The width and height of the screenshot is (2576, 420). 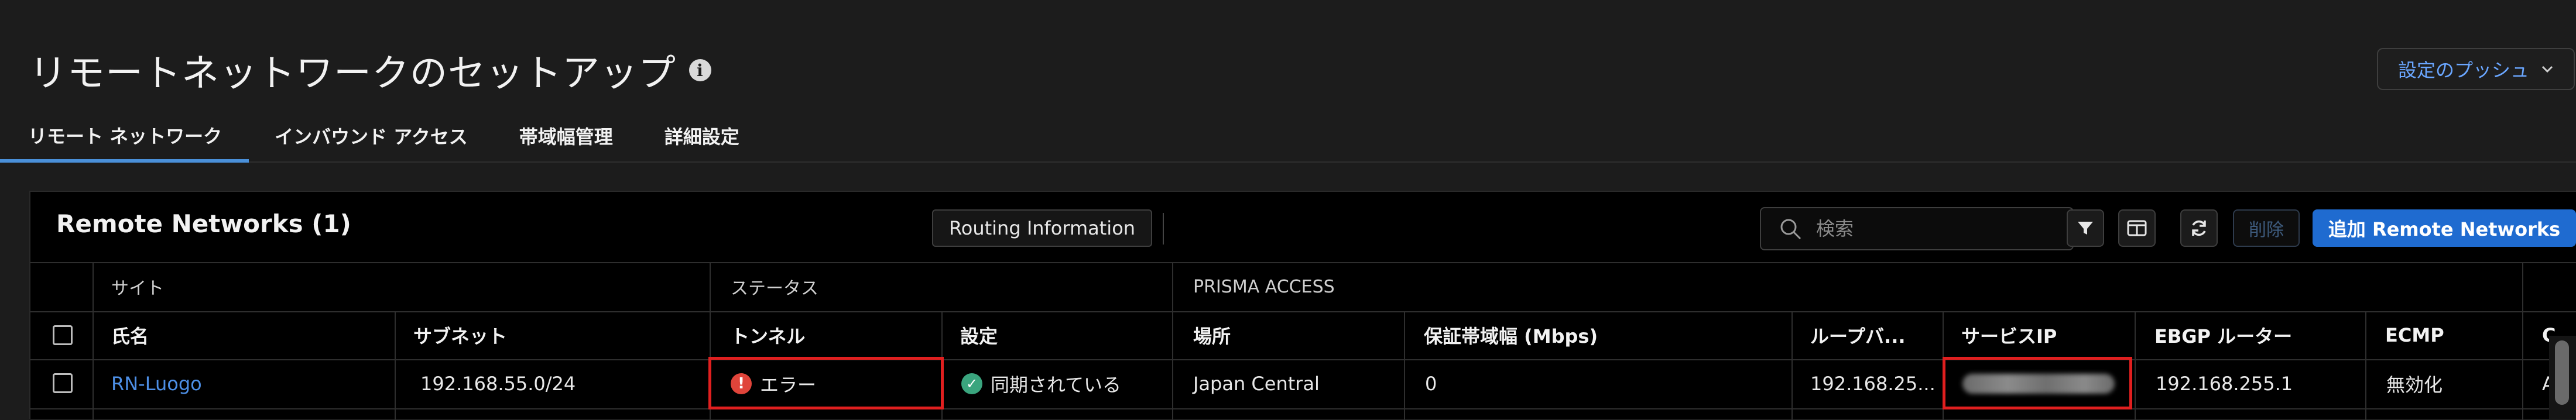 I want to click on tab-bandwidth-management: 帯域幅管理, so click(x=566, y=135).